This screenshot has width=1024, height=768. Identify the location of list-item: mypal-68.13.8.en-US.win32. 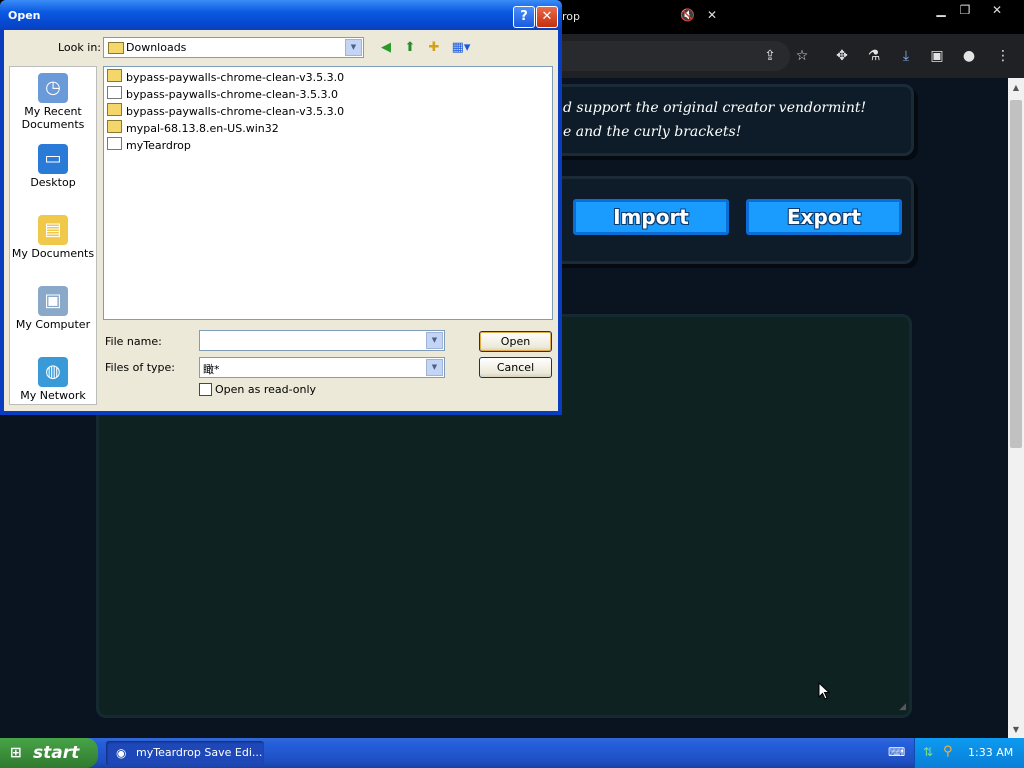
(193, 128).